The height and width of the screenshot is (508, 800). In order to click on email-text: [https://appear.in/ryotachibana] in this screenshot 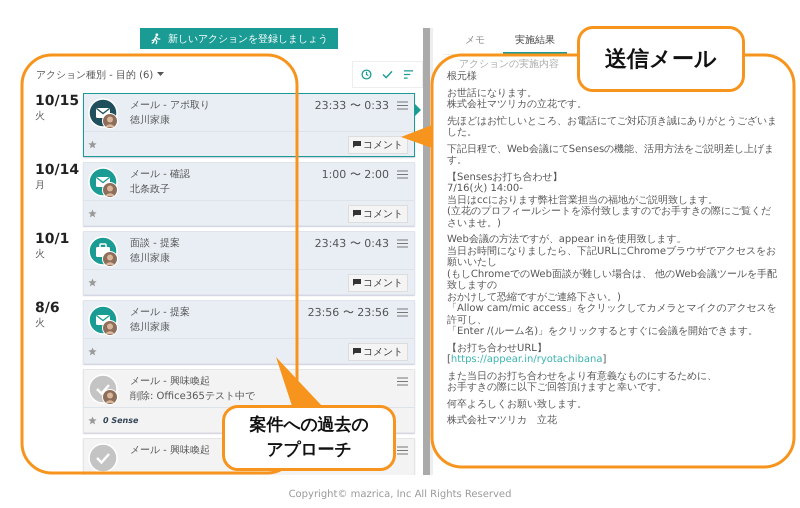, I will do `click(526, 360)`.